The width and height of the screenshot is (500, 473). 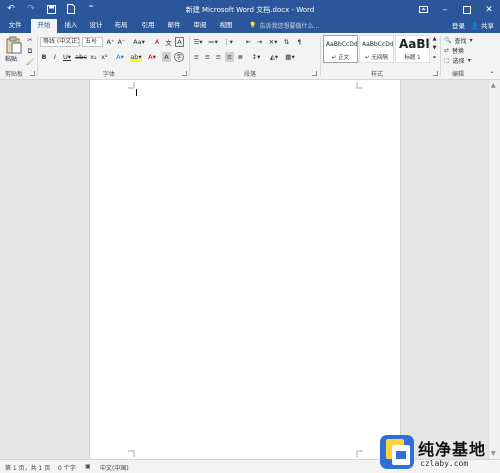 What do you see at coordinates (412, 58) in the screenshot?
I see `style-label: 标题 1` at bounding box center [412, 58].